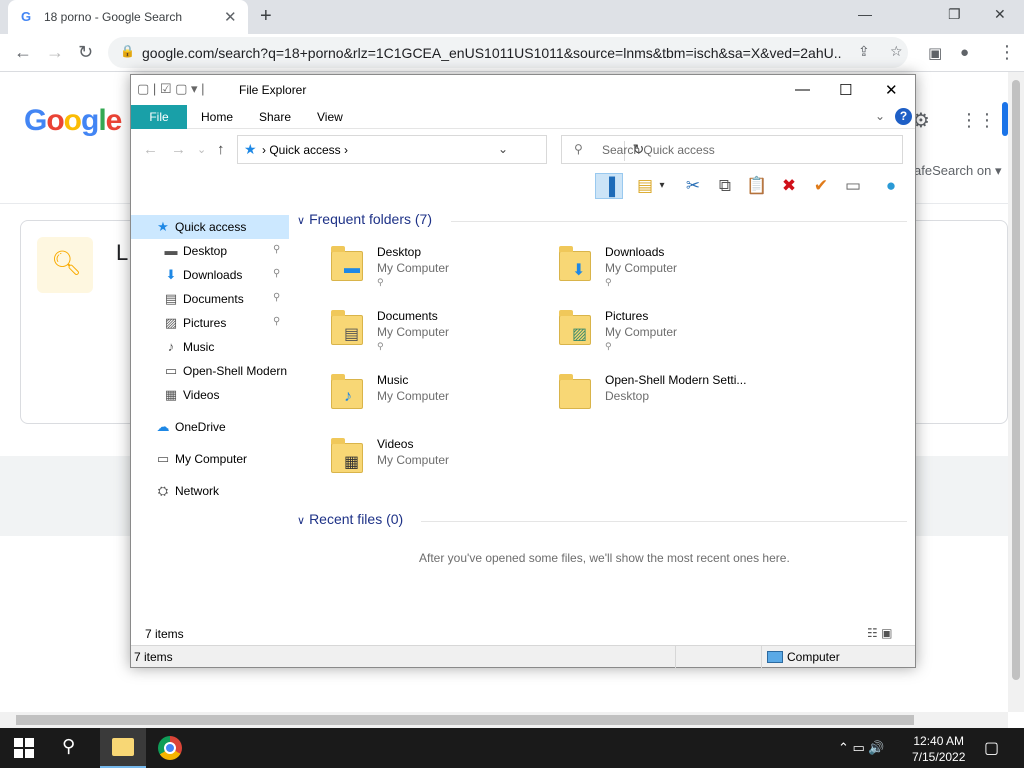 The height and width of the screenshot is (768, 1024). Describe the element at coordinates (163, 490) in the screenshot. I see `network-icon: ⛭` at that location.